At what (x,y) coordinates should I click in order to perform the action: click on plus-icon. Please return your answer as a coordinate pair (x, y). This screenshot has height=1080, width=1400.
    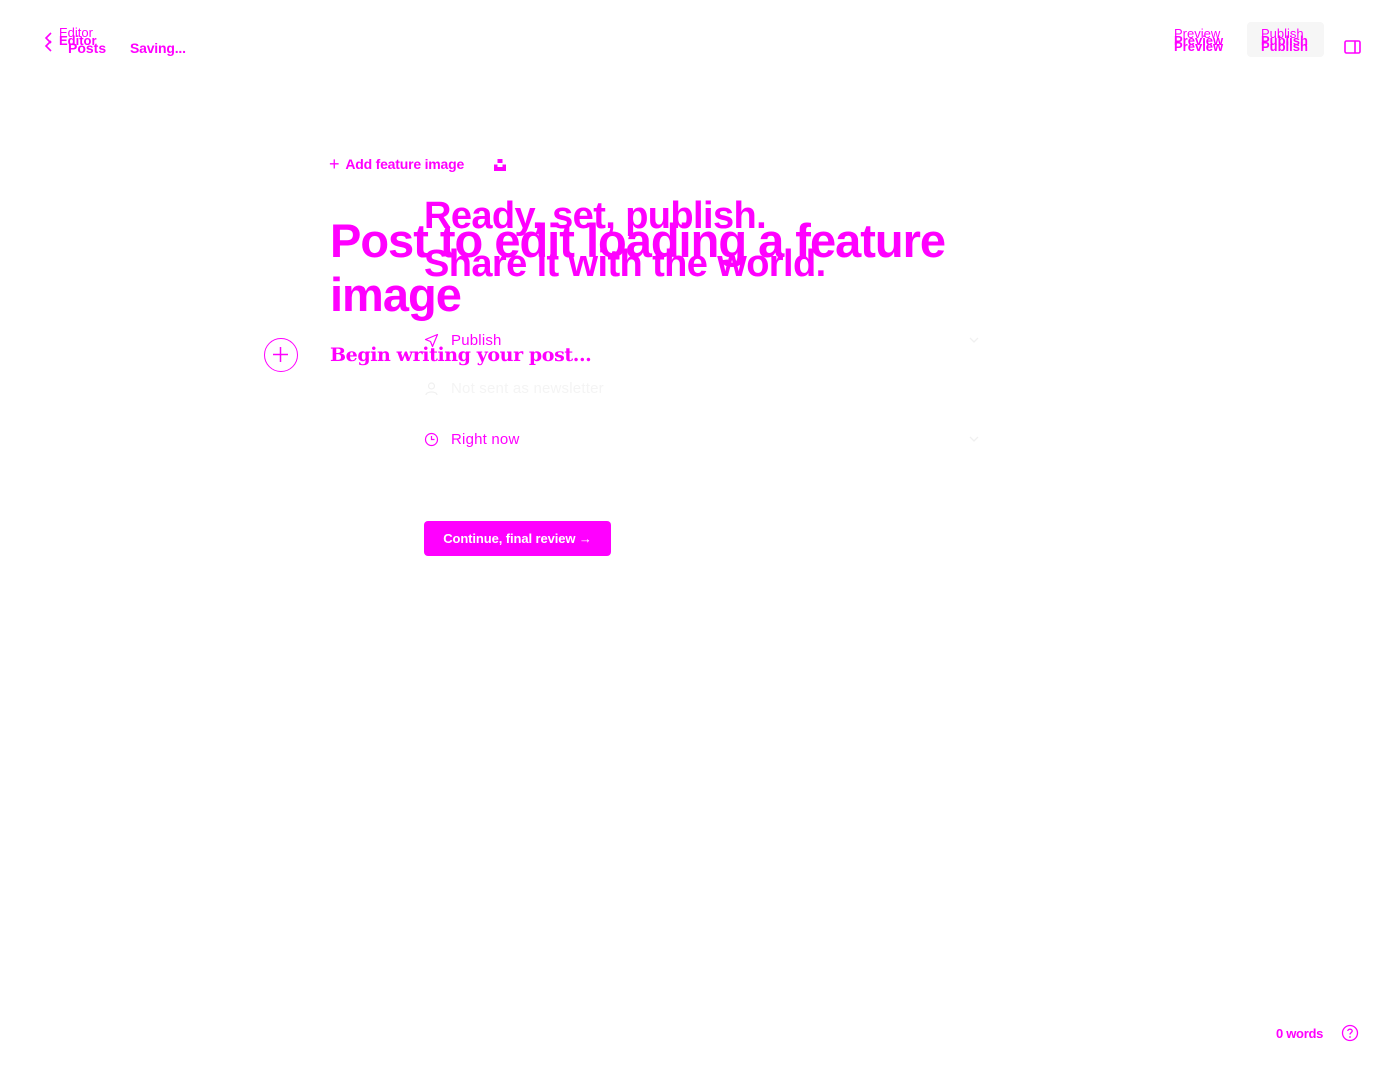
    Looking at the image, I should click on (280, 354).